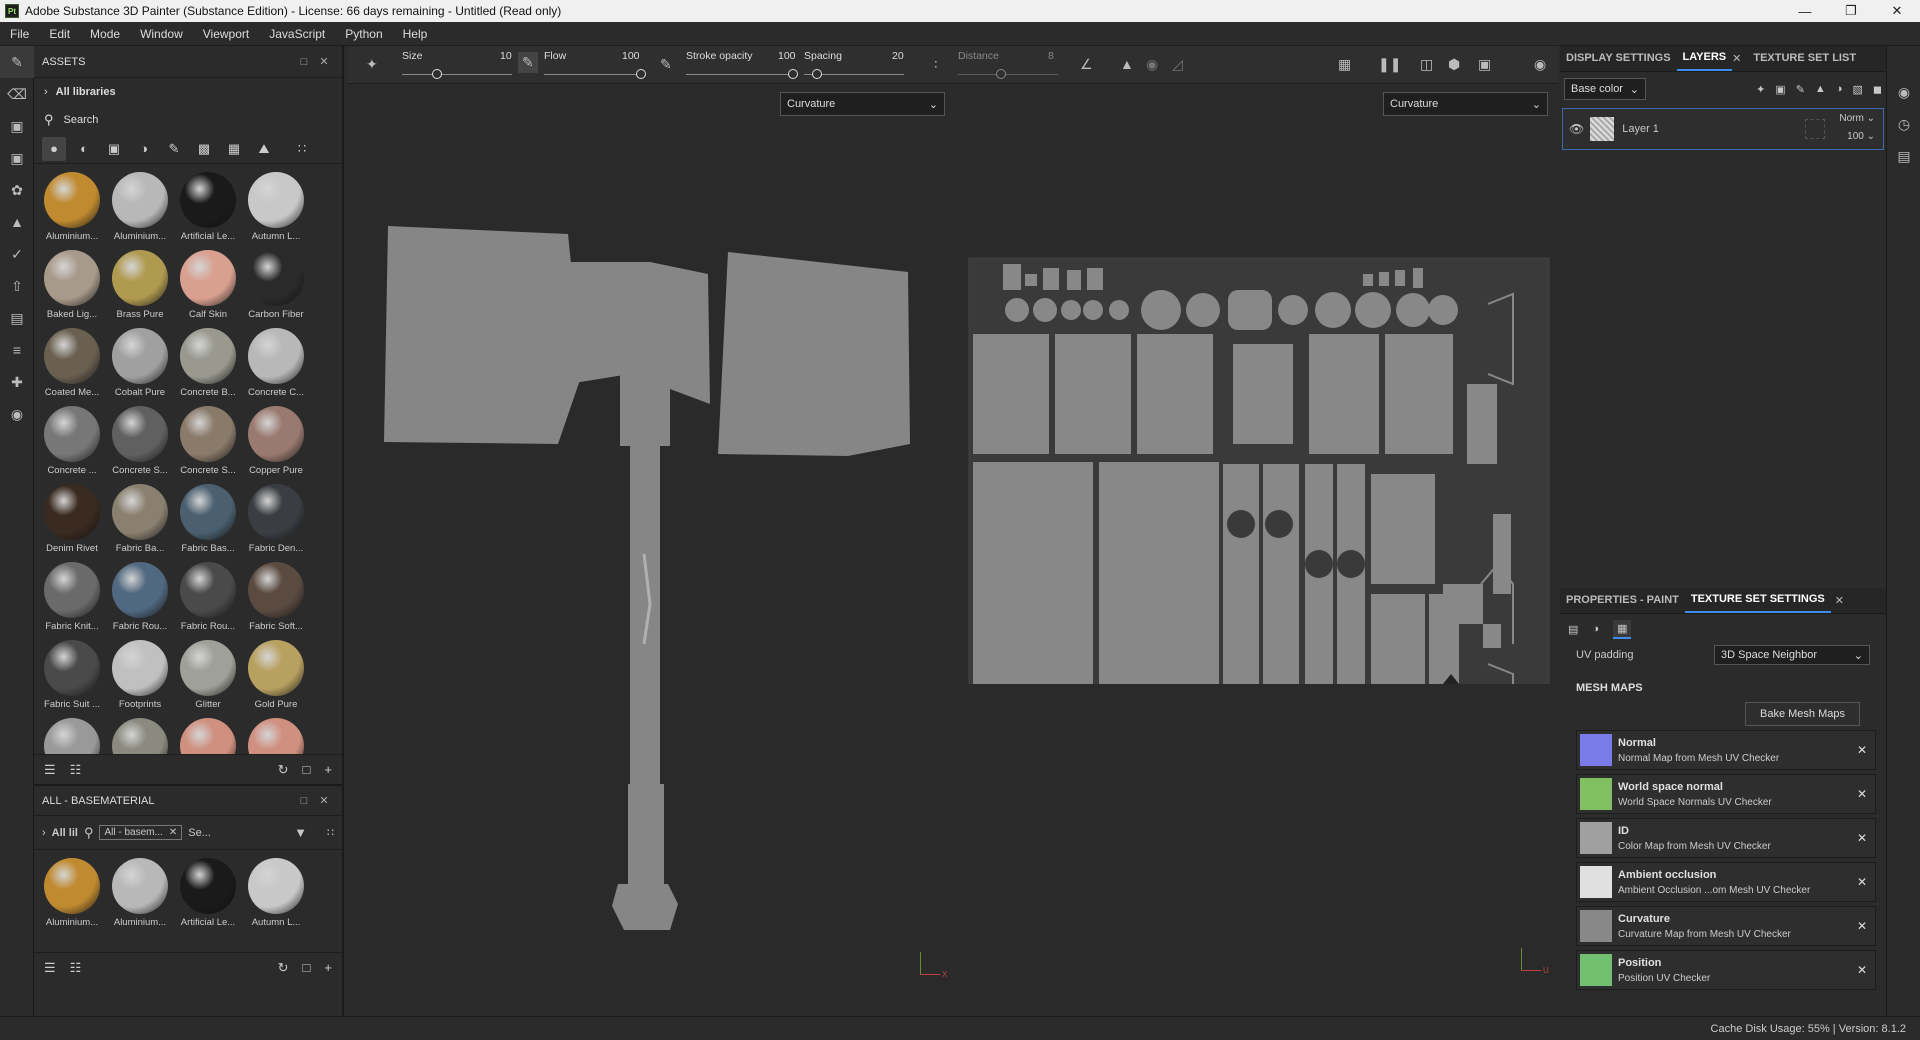 This screenshot has width=1920, height=1040. Describe the element at coordinates (1573, 629) in the screenshot. I see `texture-set-icon: ▤` at that location.